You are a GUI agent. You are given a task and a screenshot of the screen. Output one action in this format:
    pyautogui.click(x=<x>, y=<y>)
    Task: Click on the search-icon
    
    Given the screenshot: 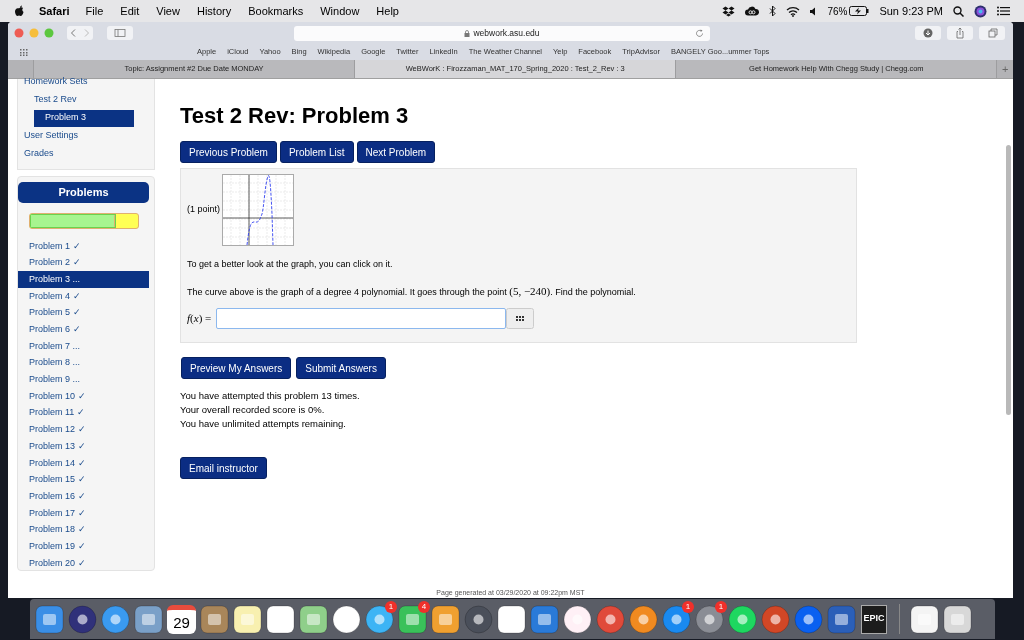 What is the action you would take?
    pyautogui.click(x=958, y=11)
    